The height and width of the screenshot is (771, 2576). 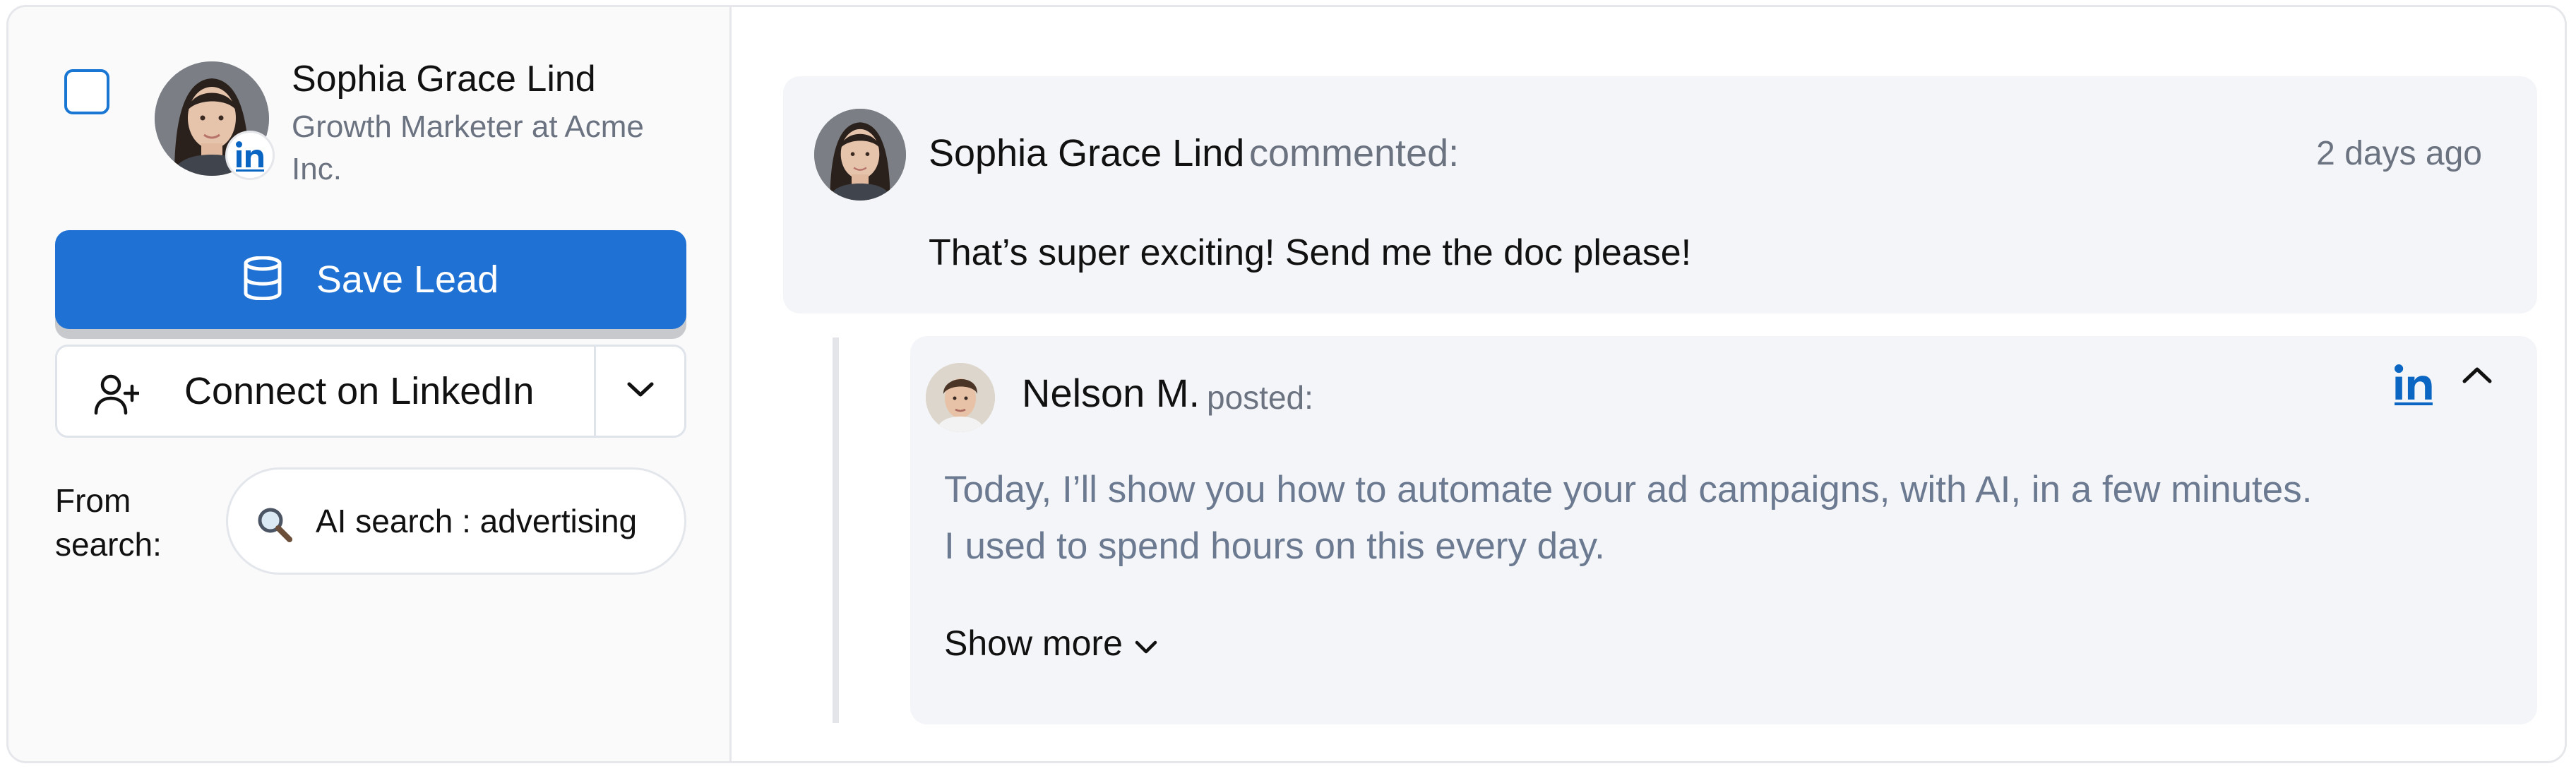 What do you see at coordinates (2399, 153) in the screenshot?
I see `comment-time: 2 days ago` at bounding box center [2399, 153].